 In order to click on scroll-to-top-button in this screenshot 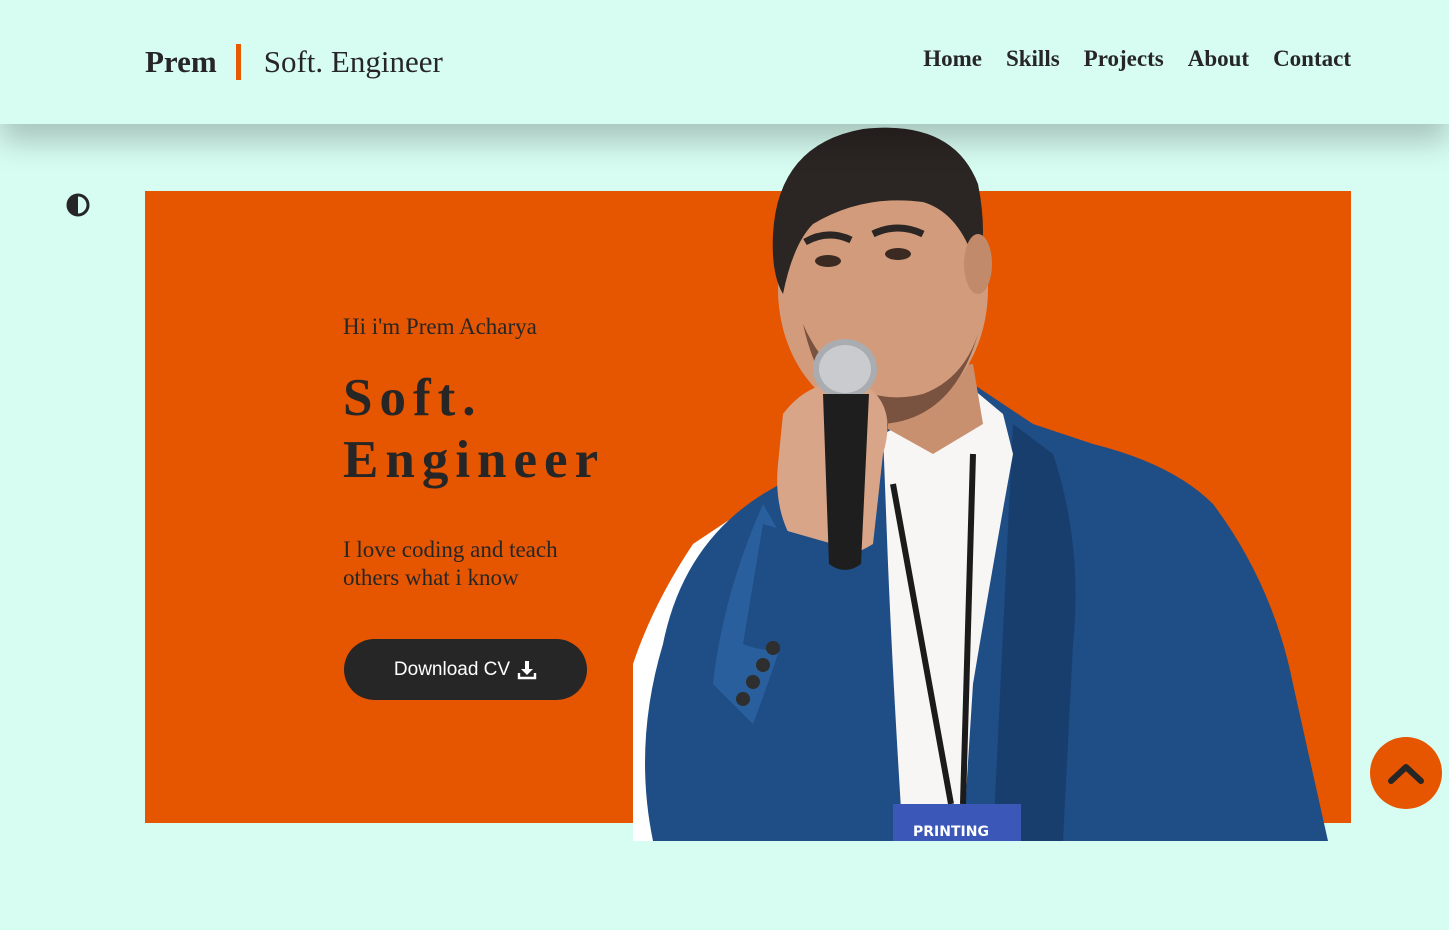, I will do `click(1406, 773)`.